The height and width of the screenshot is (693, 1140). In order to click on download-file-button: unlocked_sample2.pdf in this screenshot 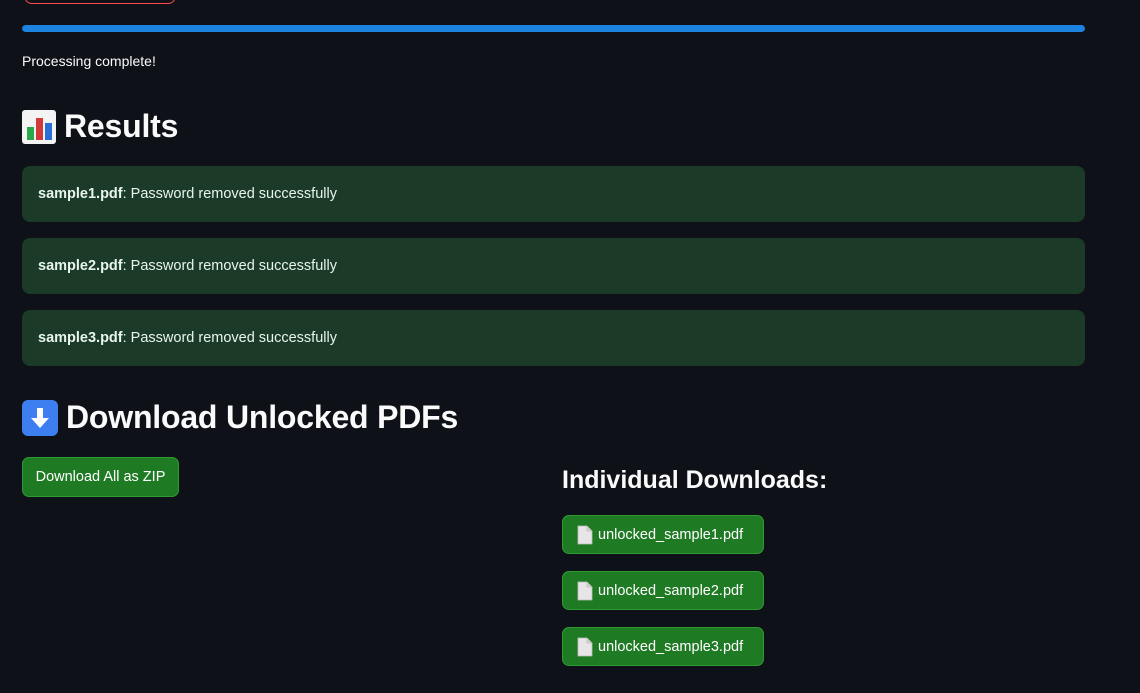, I will do `click(663, 590)`.